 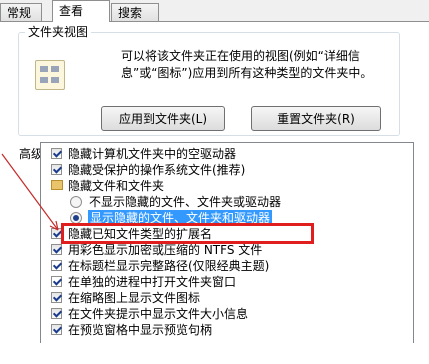 I want to click on setting-label: 在标题栏显示完整路径(仅限经典主题), so click(x=169, y=266).